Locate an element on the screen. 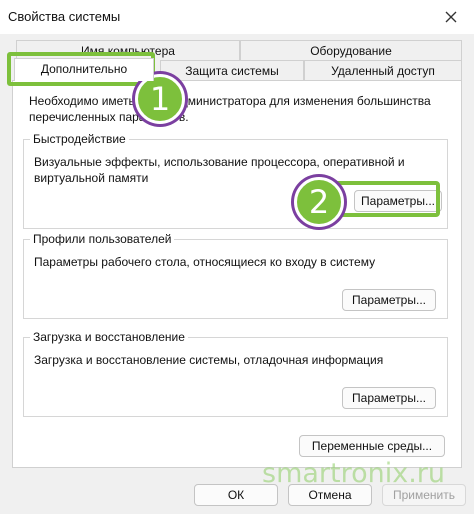  close-icon is located at coordinates (451, 17).